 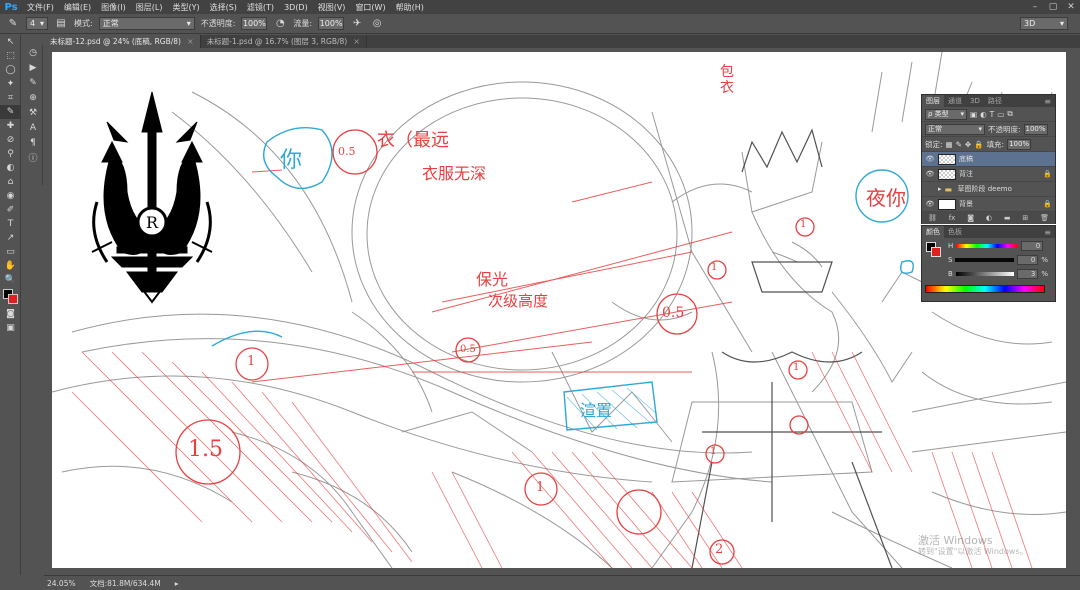 What do you see at coordinates (985, 274) in the screenshot?
I see `brightness-slider` at bounding box center [985, 274].